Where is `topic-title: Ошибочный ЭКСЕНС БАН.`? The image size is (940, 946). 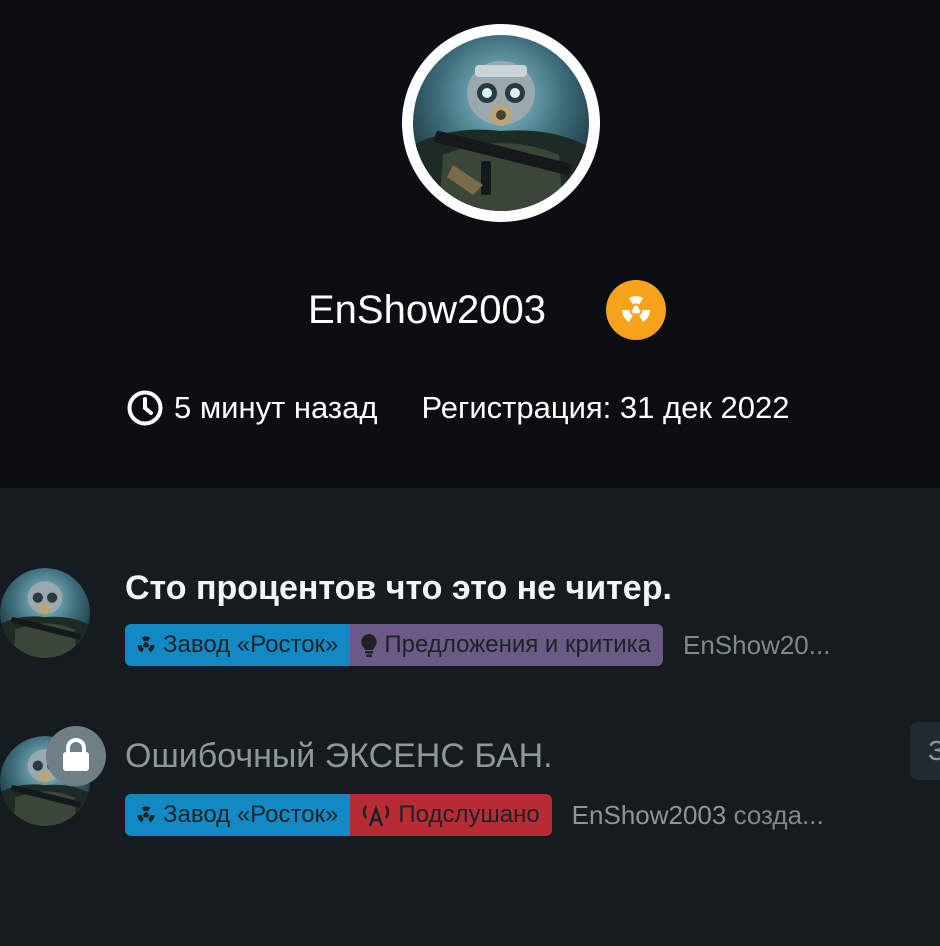
topic-title: Ошибочный ЭКСЕНС БАН. is located at coordinates (339, 756).